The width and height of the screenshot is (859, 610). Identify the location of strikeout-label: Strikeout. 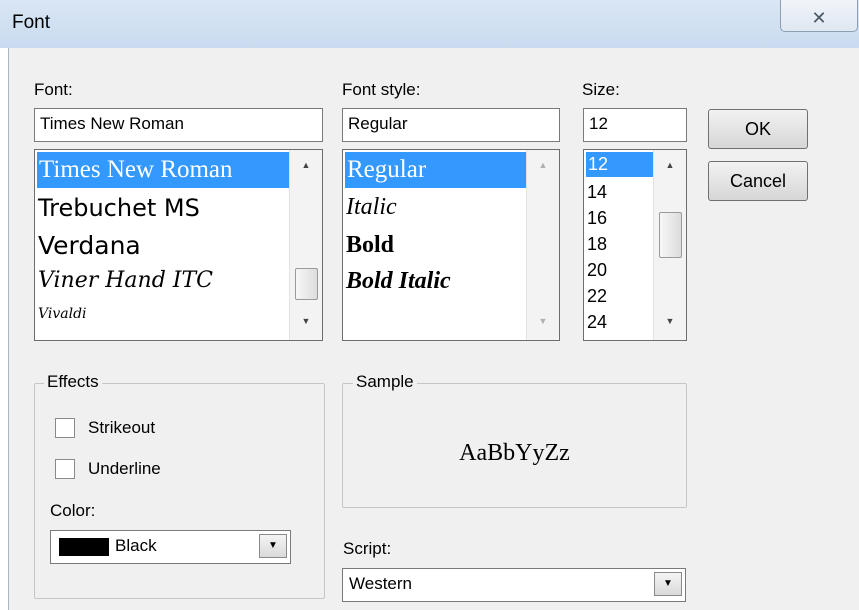
(121, 428).